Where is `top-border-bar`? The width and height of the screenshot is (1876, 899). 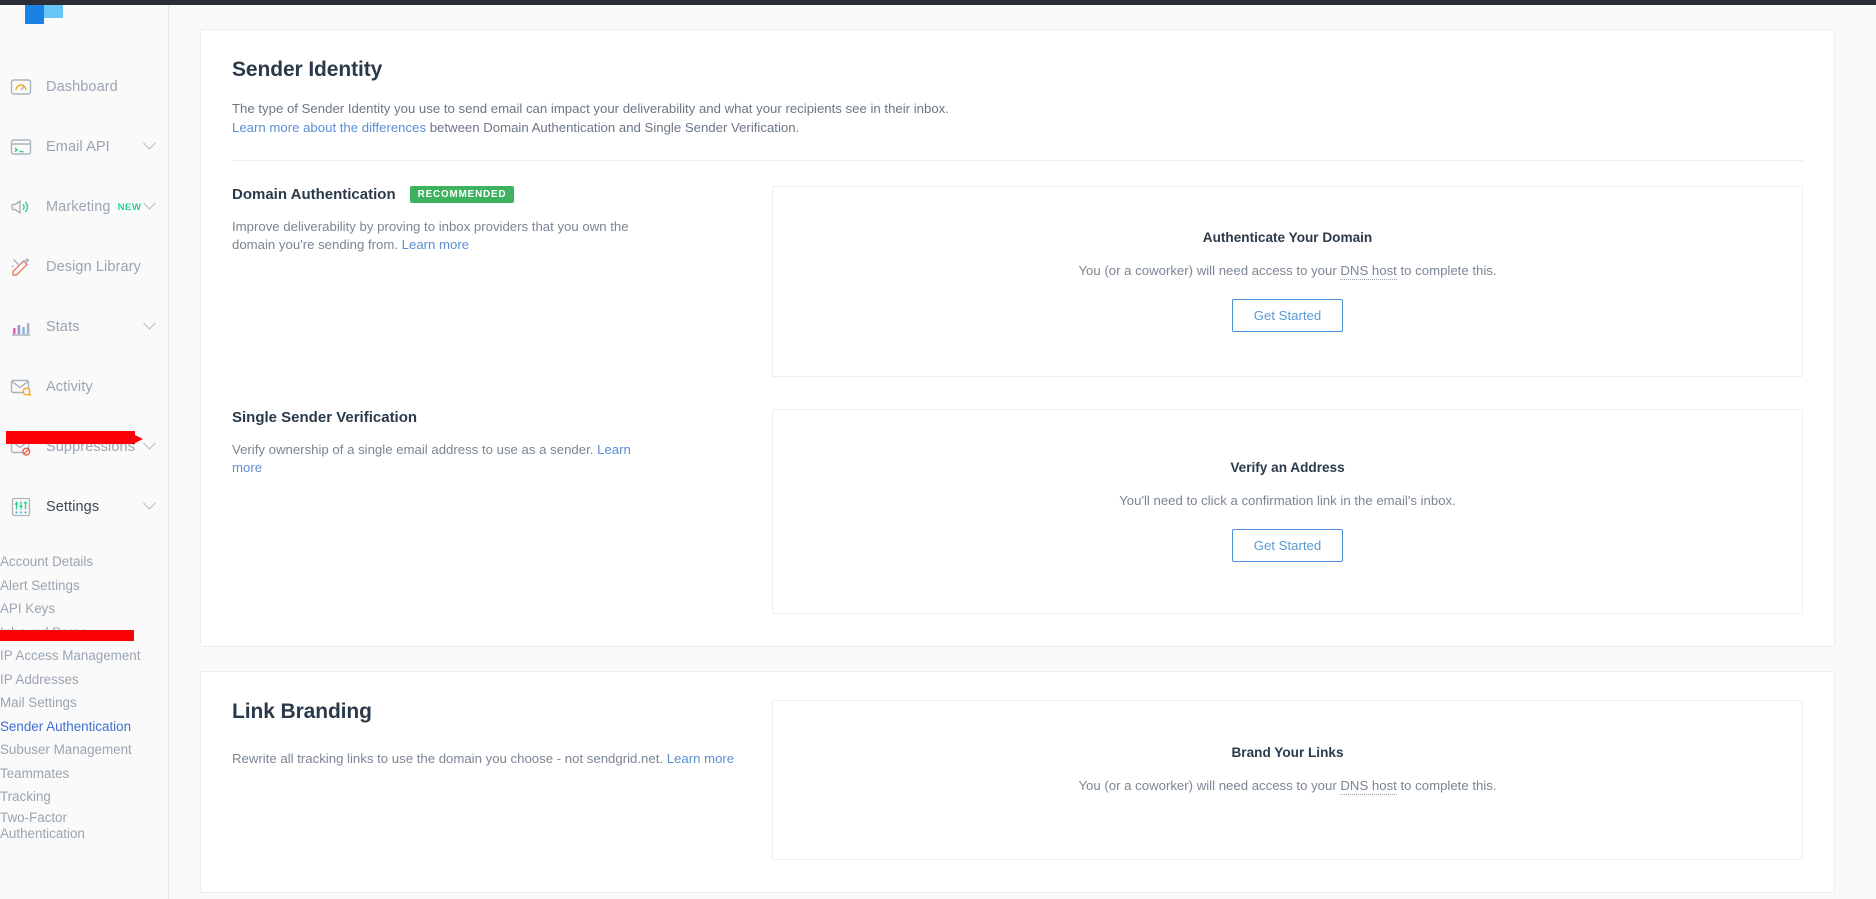 top-border-bar is located at coordinates (938, 2).